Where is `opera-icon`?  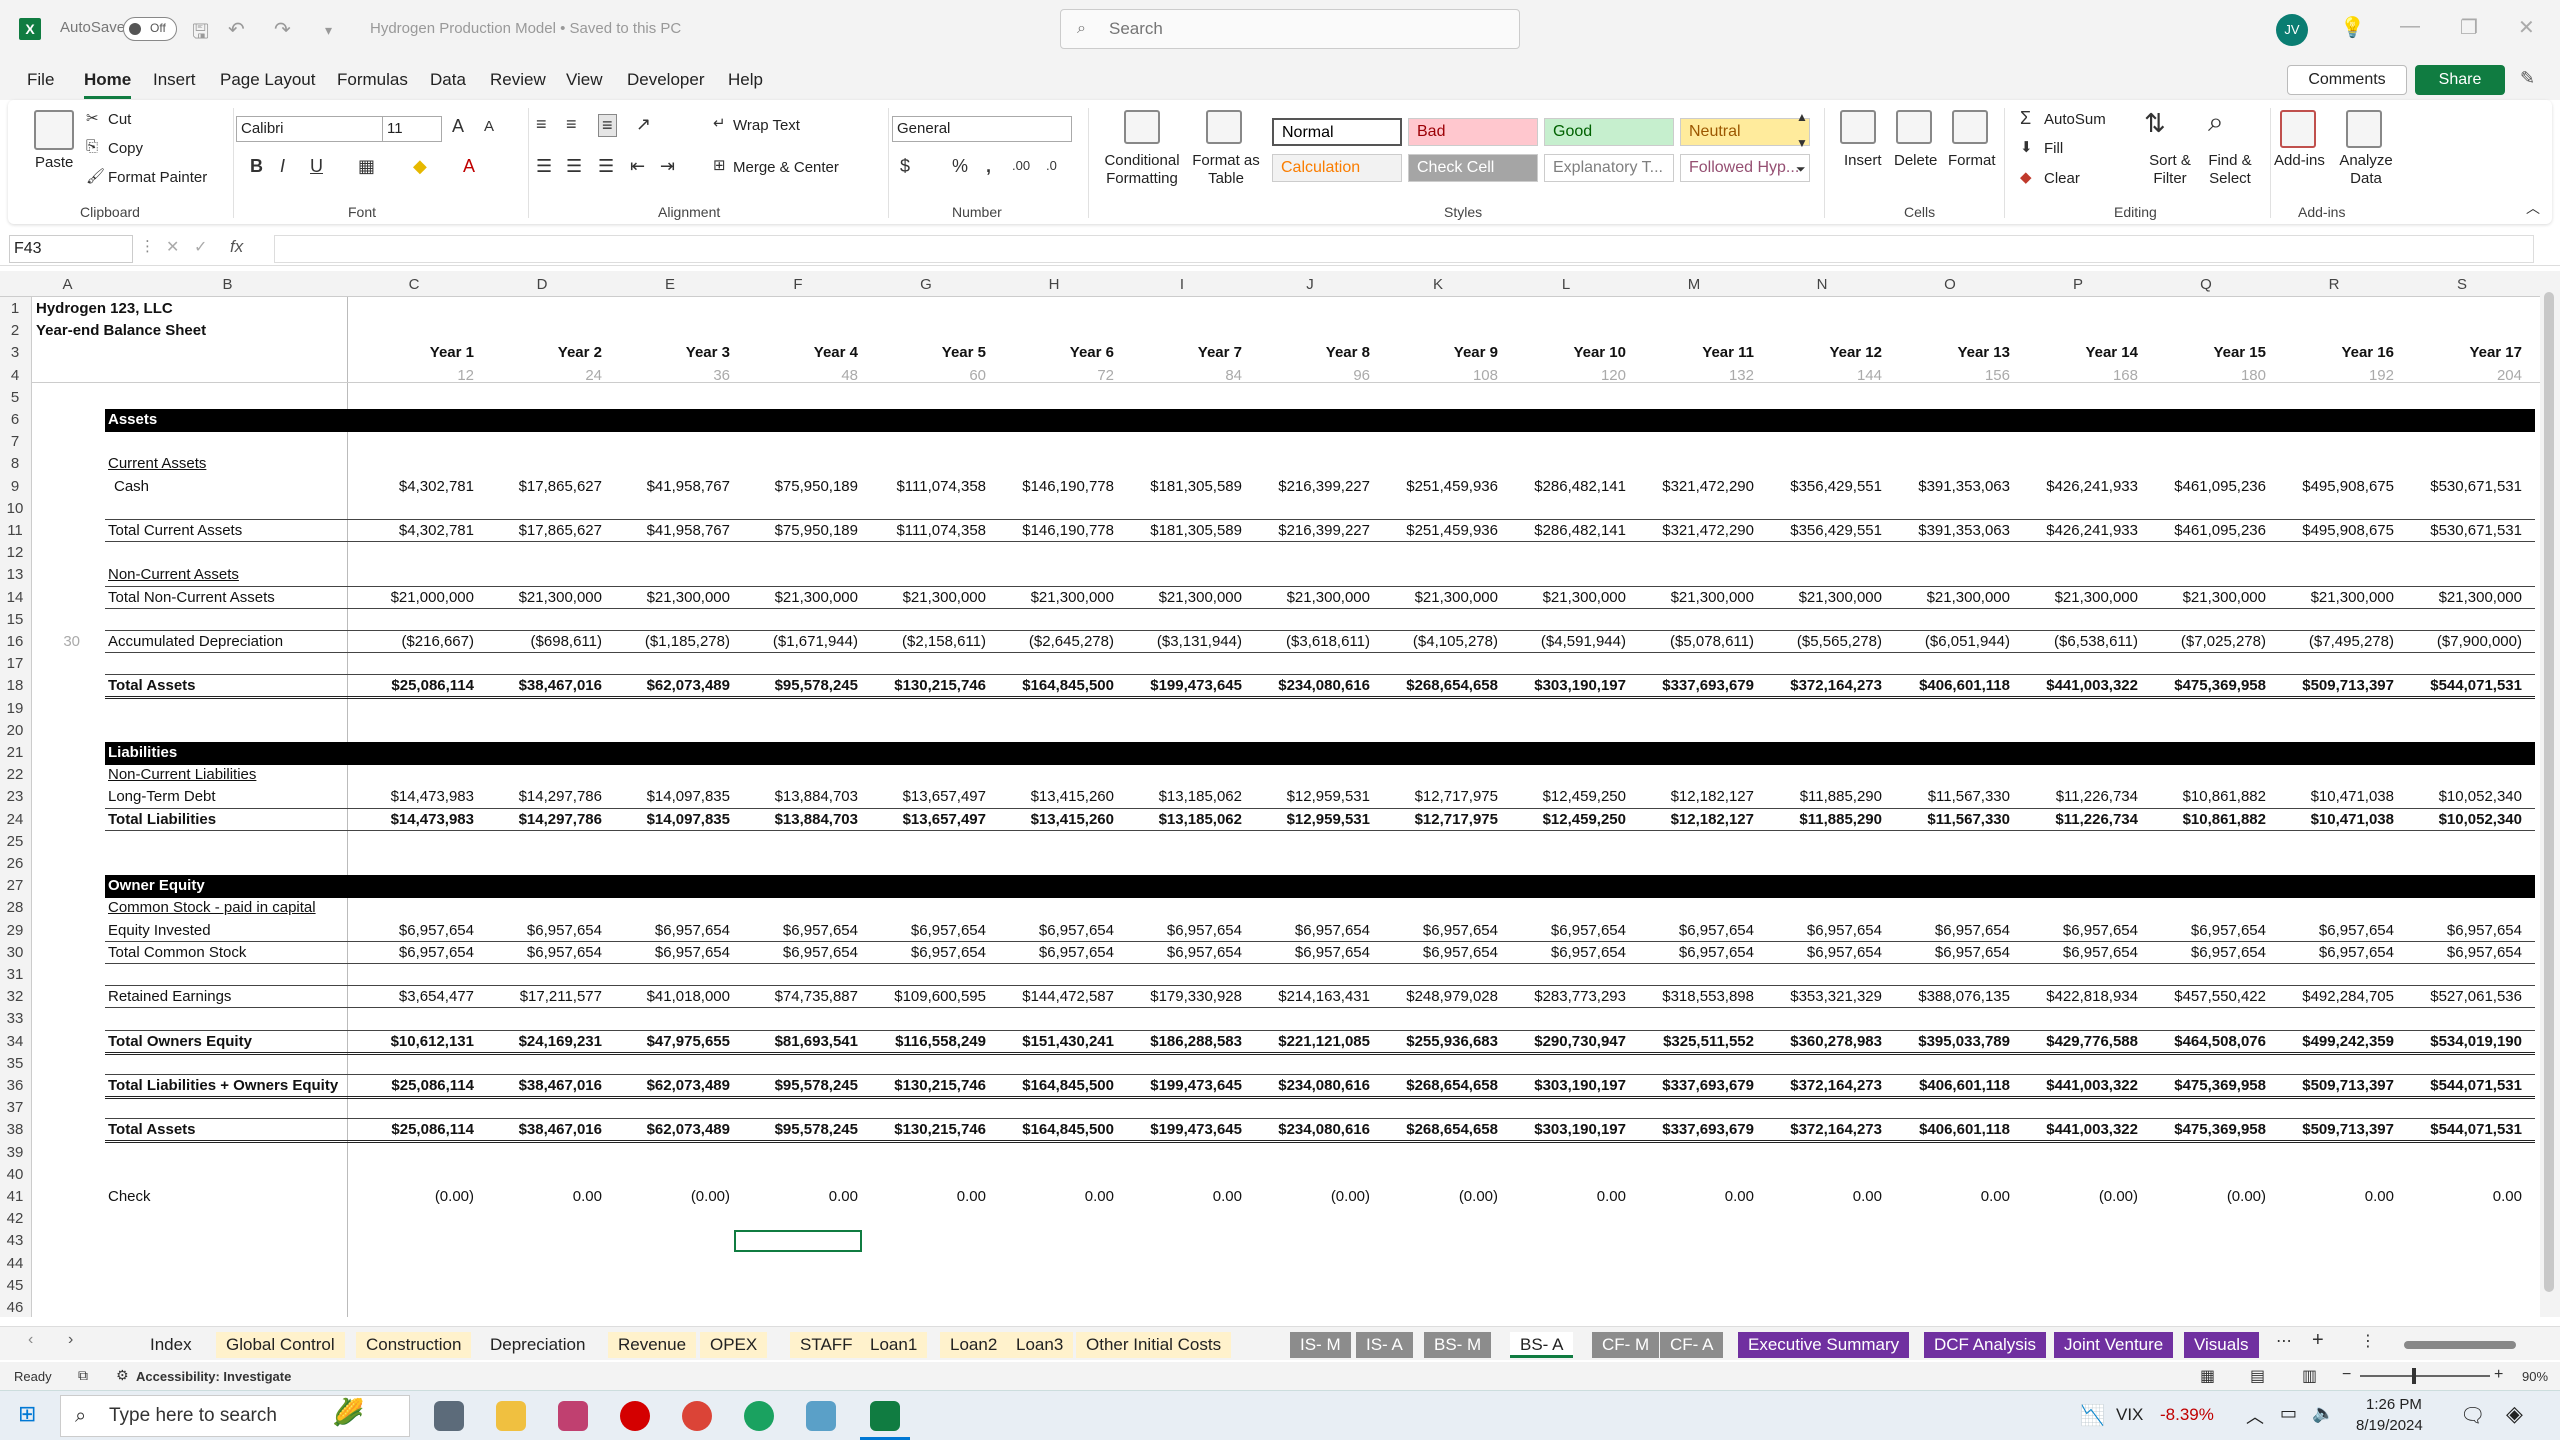
opera-icon is located at coordinates (635, 1416).